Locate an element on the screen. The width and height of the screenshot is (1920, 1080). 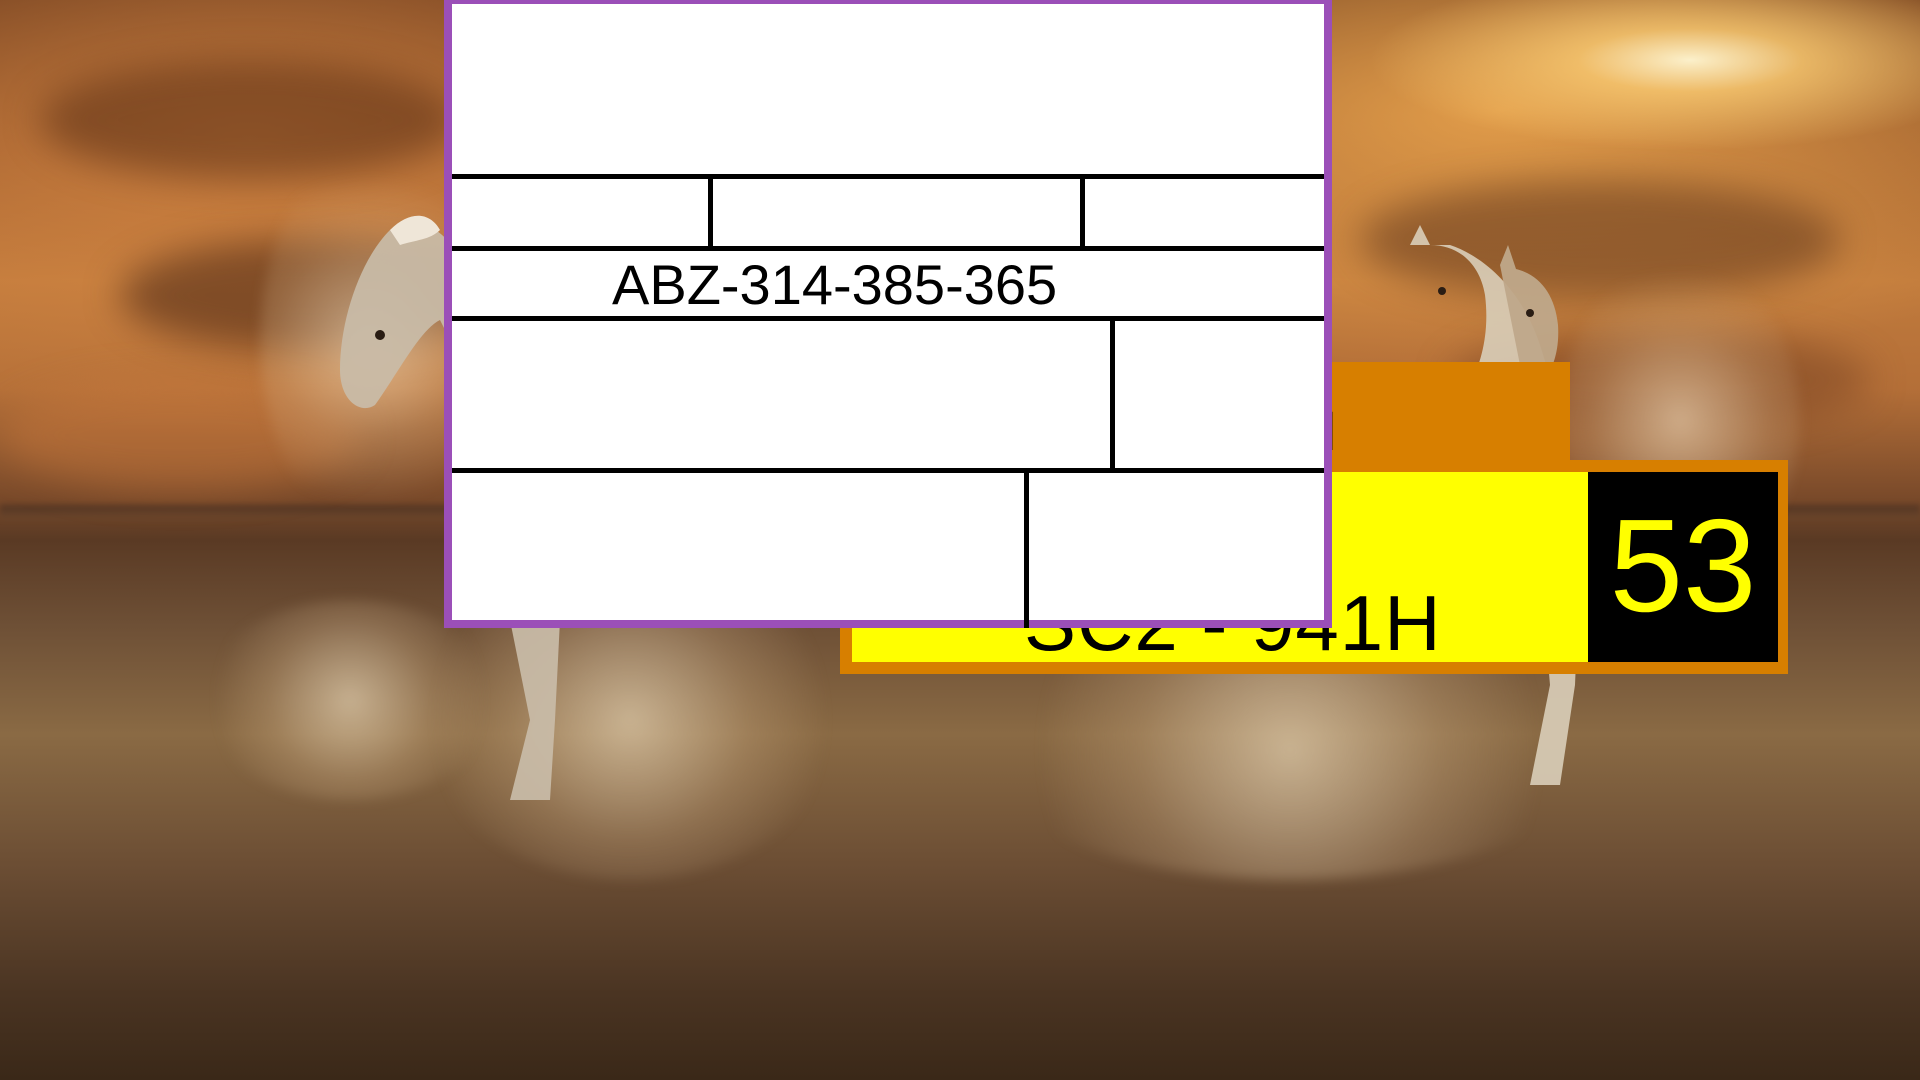
sign-top-tab is located at coordinates (1435, 416).